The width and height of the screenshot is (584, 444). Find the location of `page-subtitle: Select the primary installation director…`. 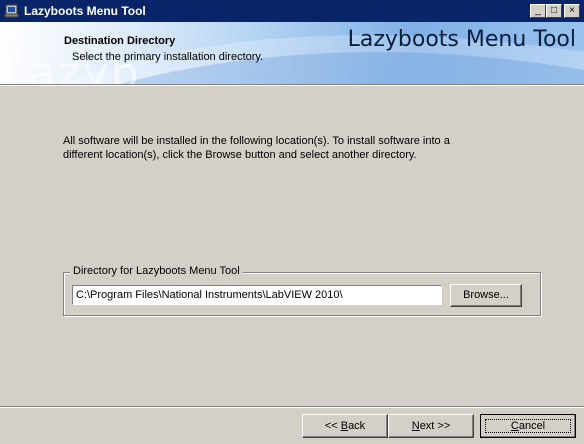

page-subtitle: Select the primary installation director… is located at coordinates (168, 57).